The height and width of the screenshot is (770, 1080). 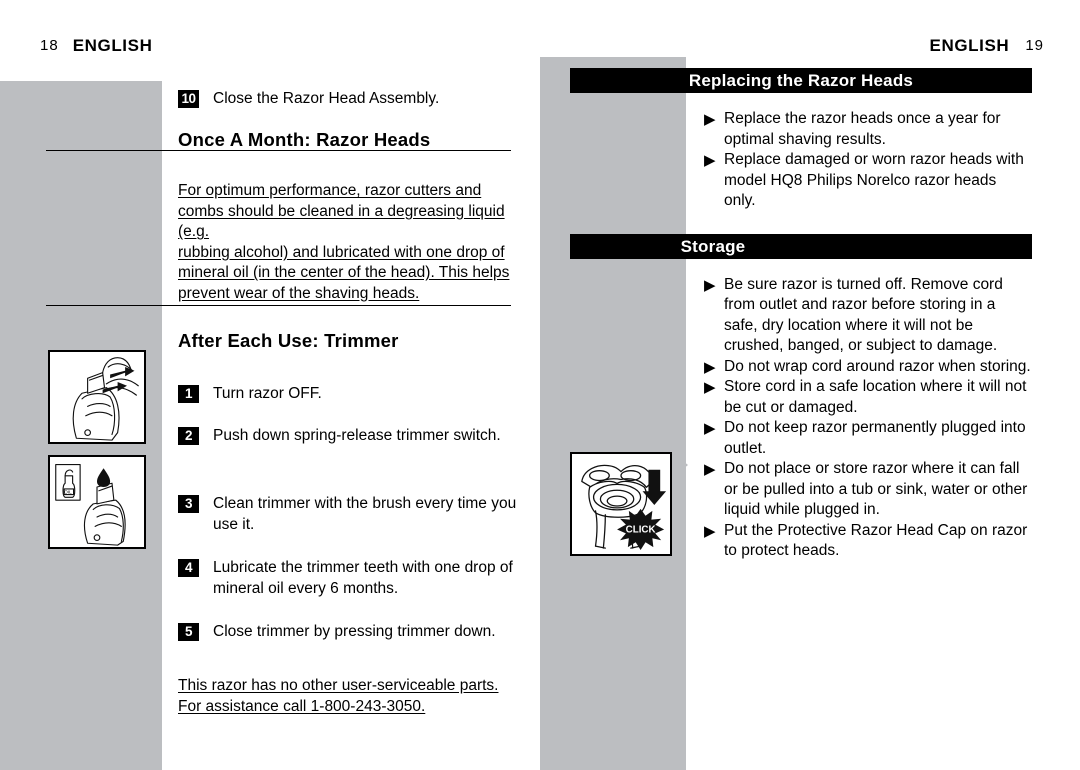 What do you see at coordinates (188, 99) in the screenshot?
I see `step-number-badge: 10` at bounding box center [188, 99].